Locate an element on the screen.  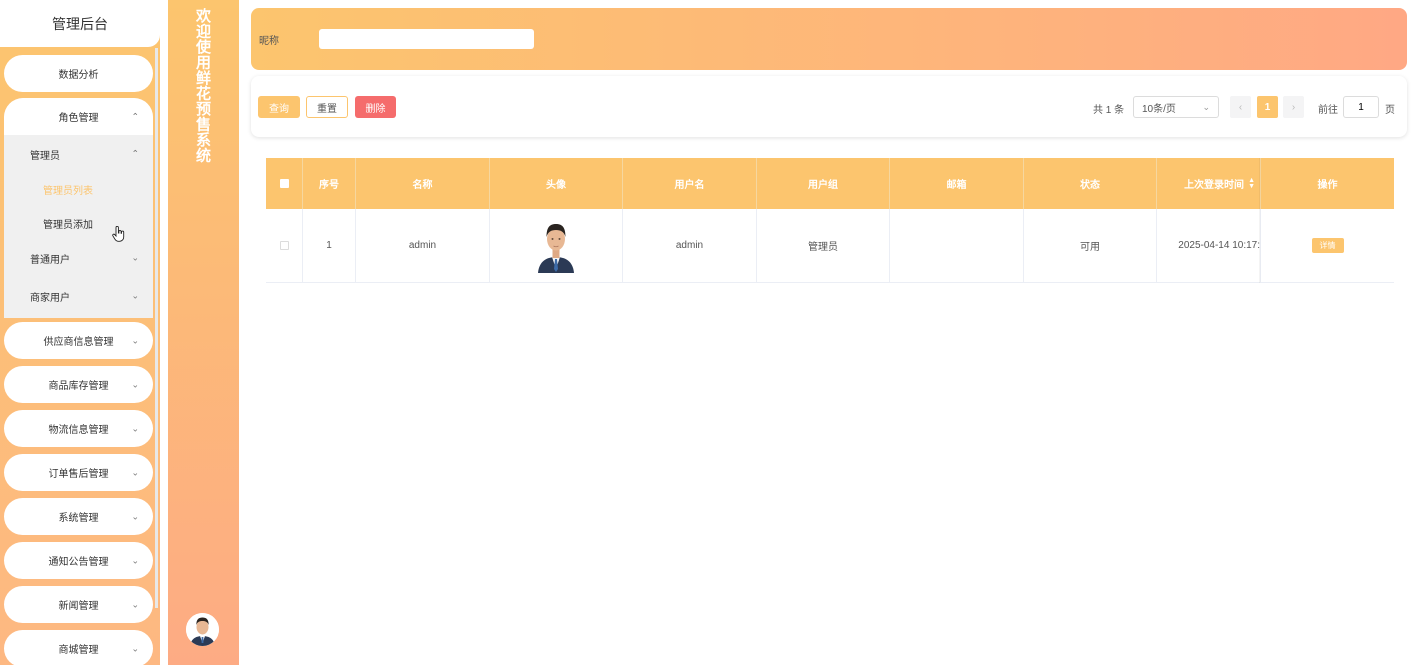
goto-page-input is located at coordinates (1361, 107).